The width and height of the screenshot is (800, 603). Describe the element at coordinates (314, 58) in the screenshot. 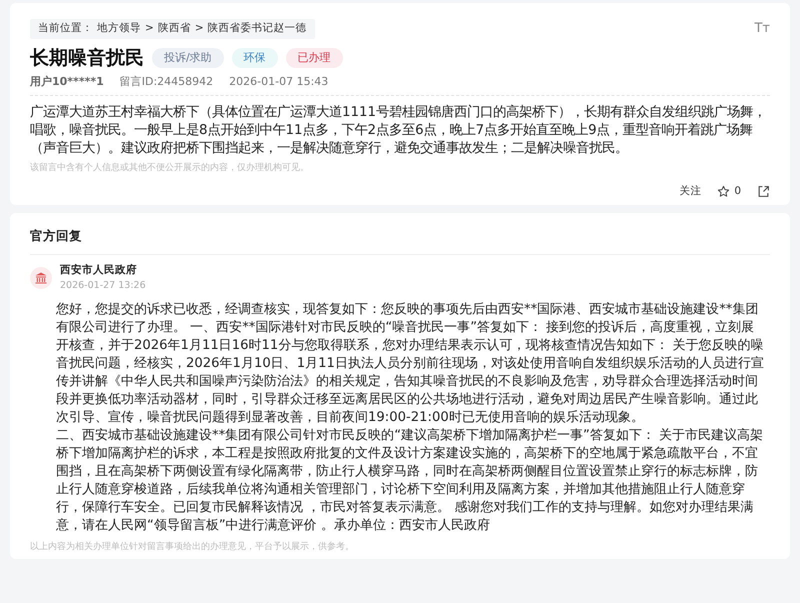

I see `status-tag: 已办理` at that location.